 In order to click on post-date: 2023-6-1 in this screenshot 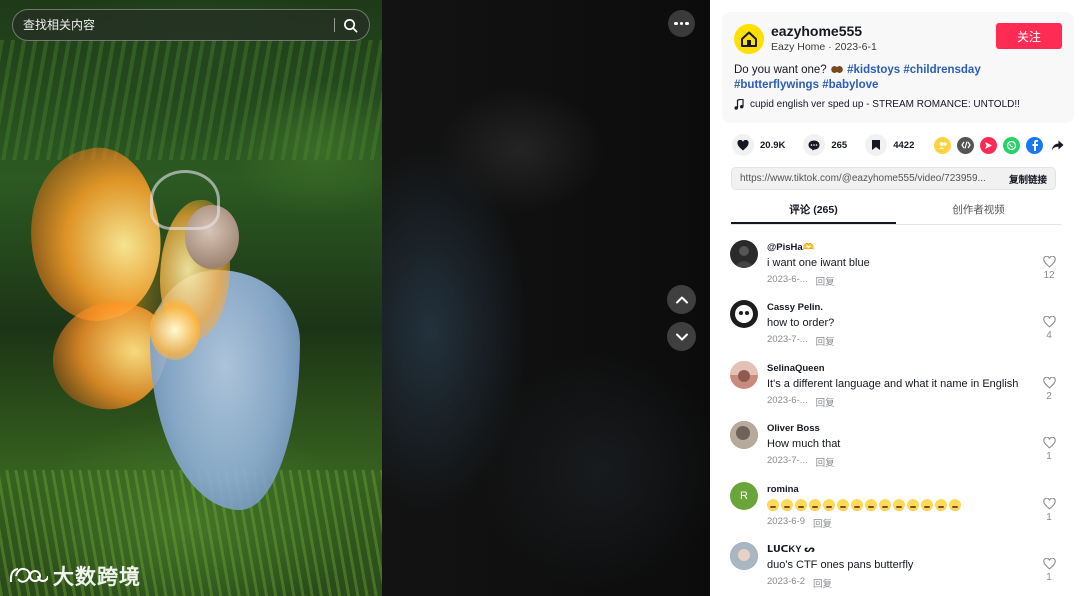, I will do `click(855, 47)`.